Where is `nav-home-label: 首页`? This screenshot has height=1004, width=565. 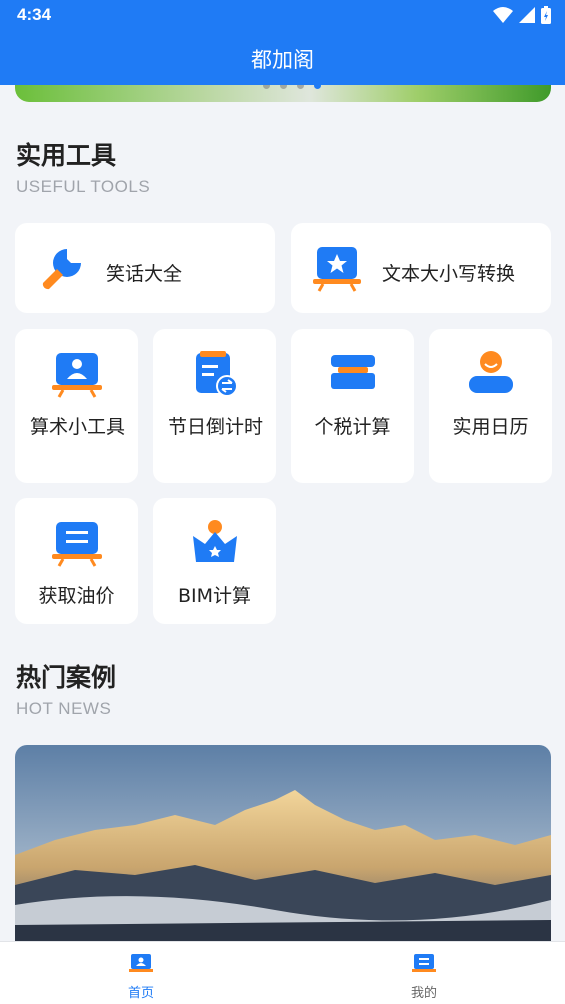
nav-home-label: 首页 is located at coordinates (140, 993).